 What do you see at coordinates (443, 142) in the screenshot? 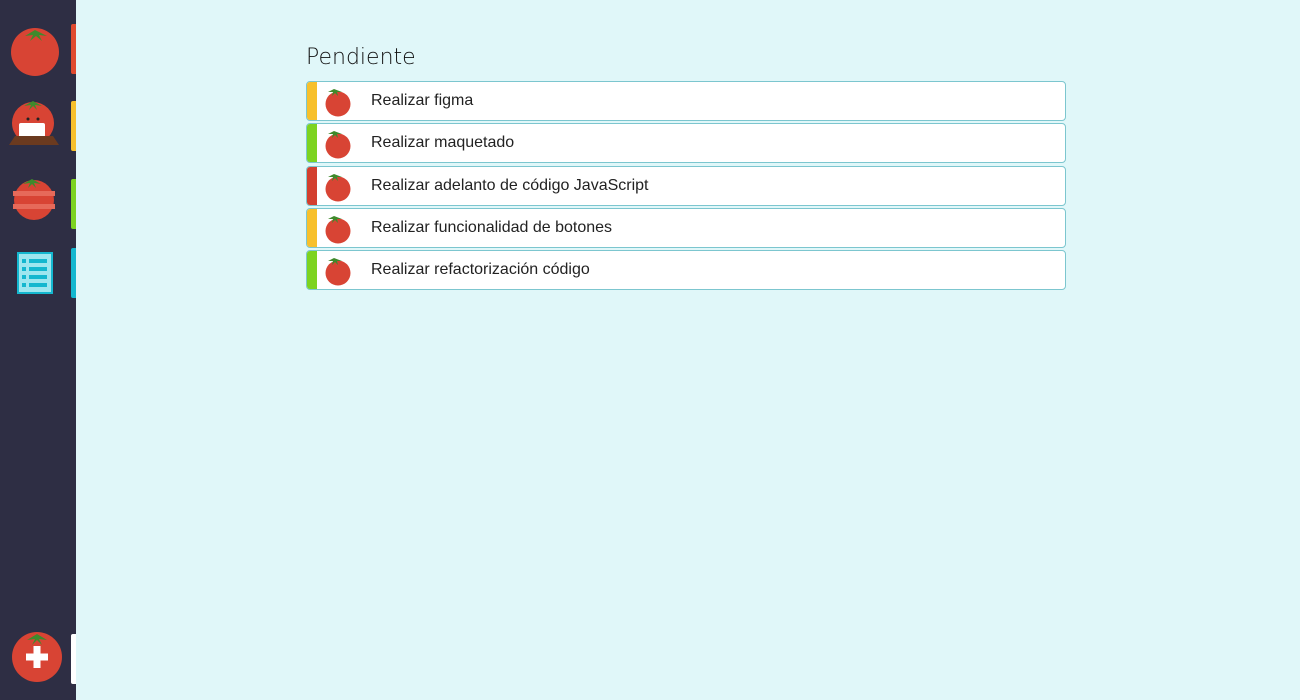
I see `task-label: Realizar maquetado` at bounding box center [443, 142].